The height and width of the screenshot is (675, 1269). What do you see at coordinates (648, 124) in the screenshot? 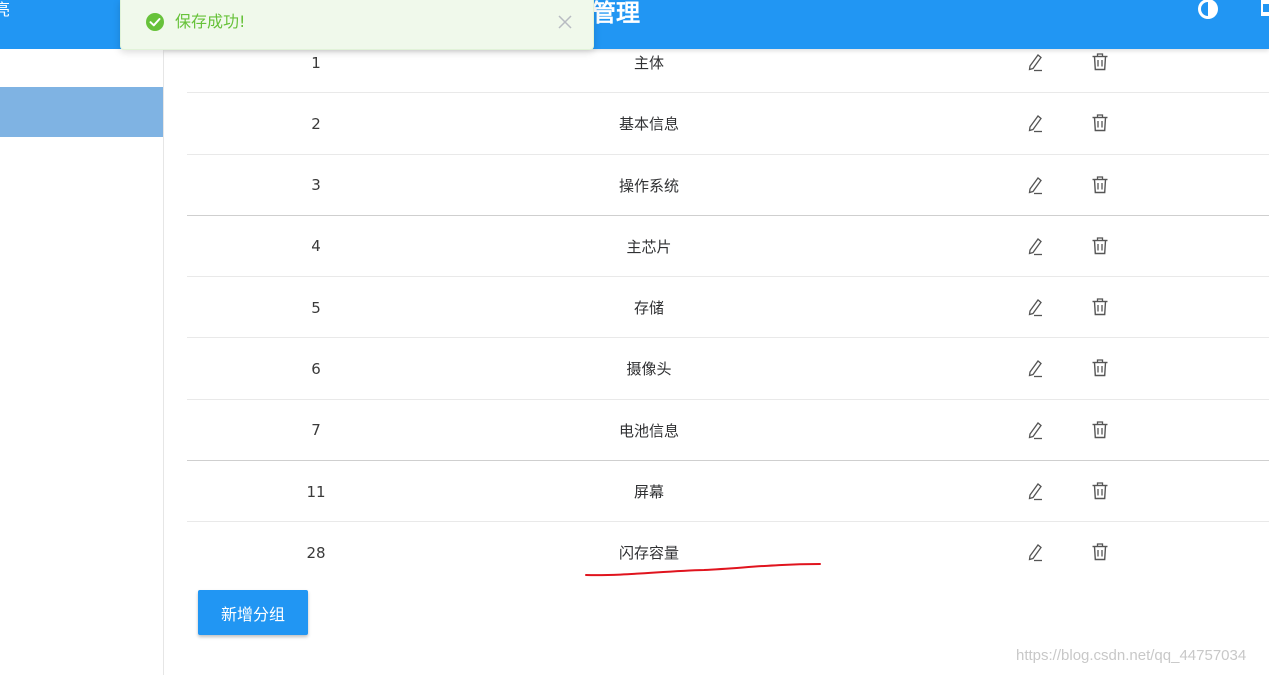
I see `row-name: 基本信息` at bounding box center [648, 124].